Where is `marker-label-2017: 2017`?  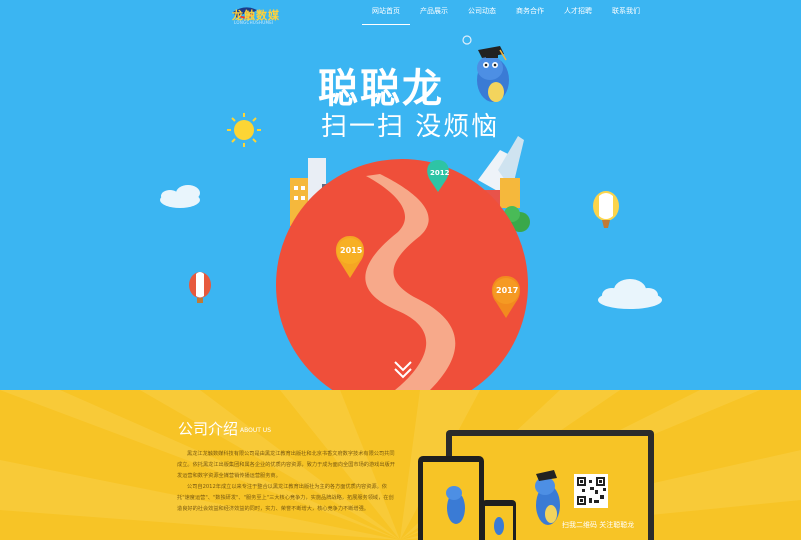
marker-label-2017: 2017 is located at coordinates (507, 290).